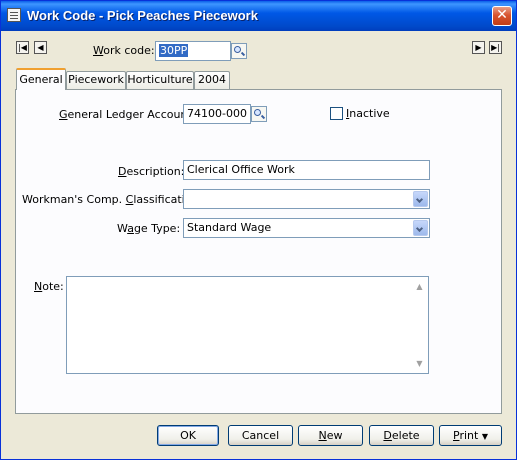  Describe the element at coordinates (401, 435) in the screenshot. I see `delete-button: Delete` at that location.